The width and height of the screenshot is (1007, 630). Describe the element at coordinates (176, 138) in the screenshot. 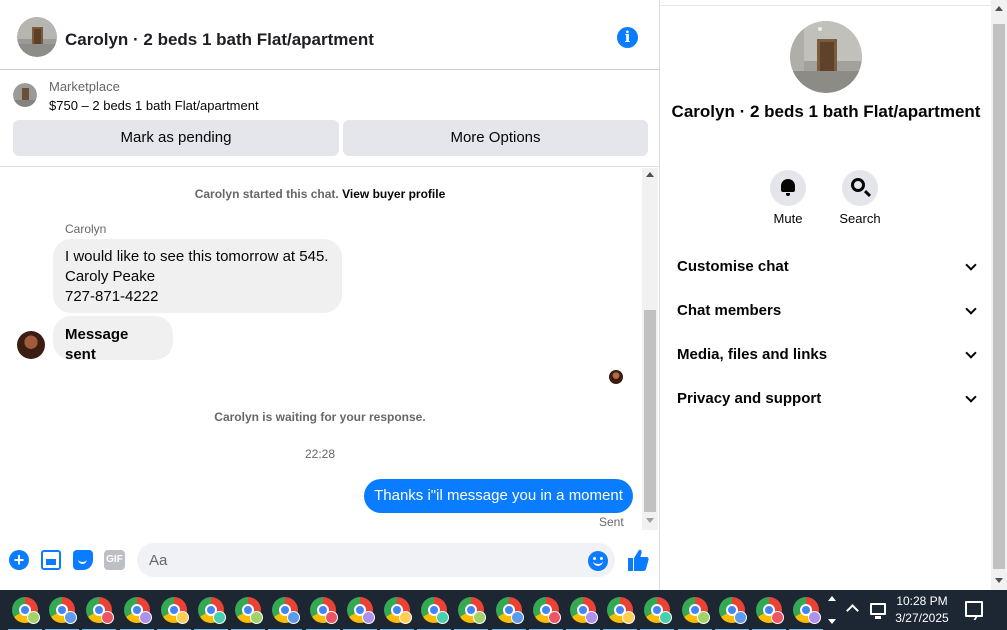

I see `mark-as-pending-button: Mark as pending` at that location.